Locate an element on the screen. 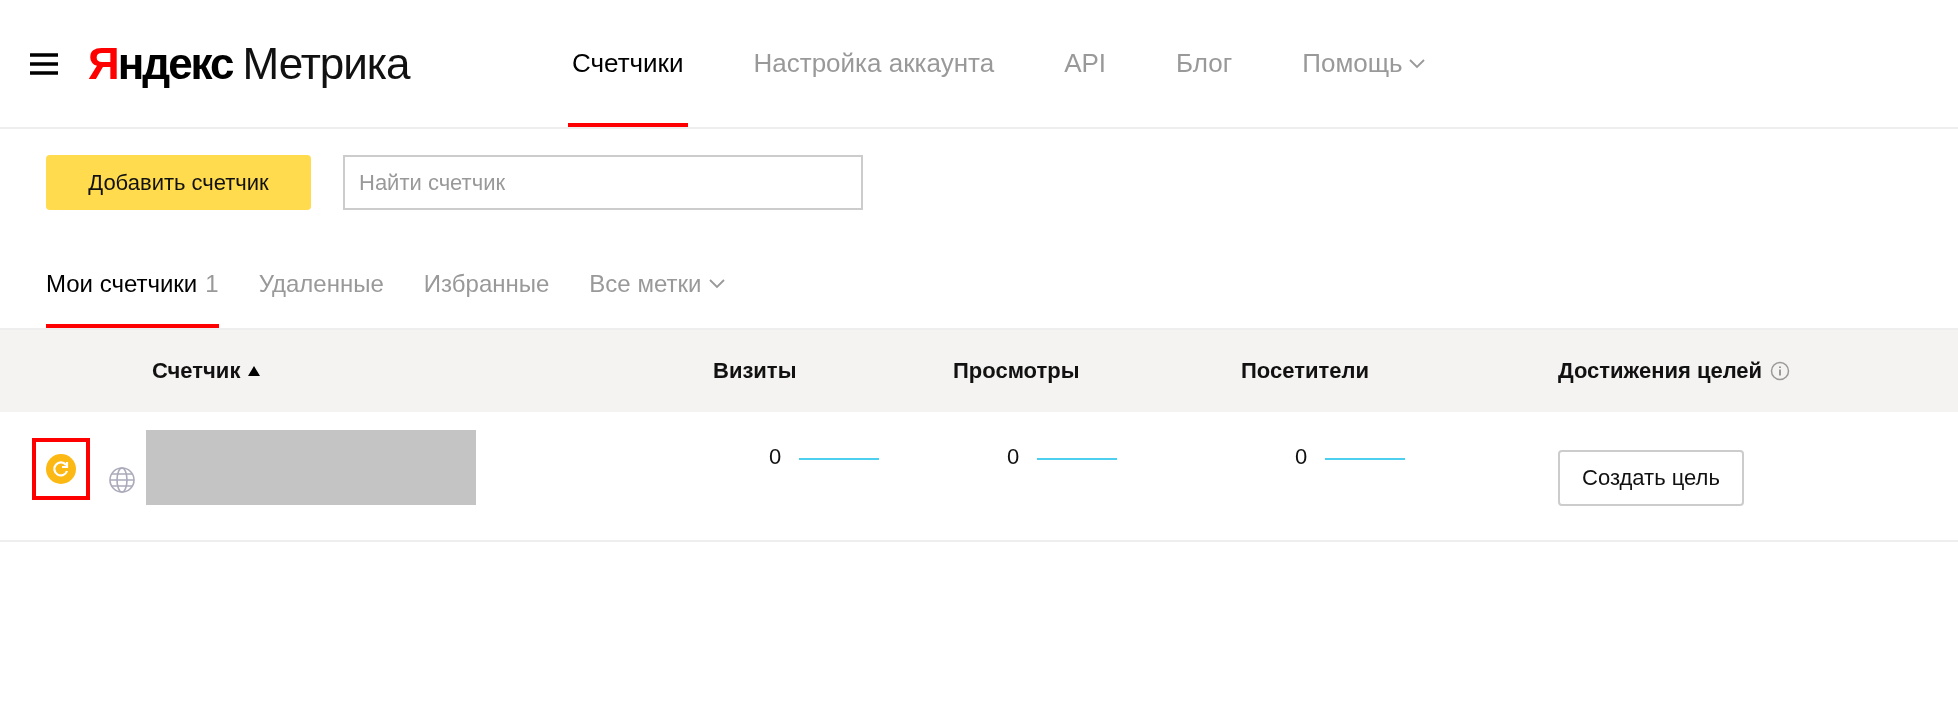  sort-up-icon is located at coordinates (254, 371).